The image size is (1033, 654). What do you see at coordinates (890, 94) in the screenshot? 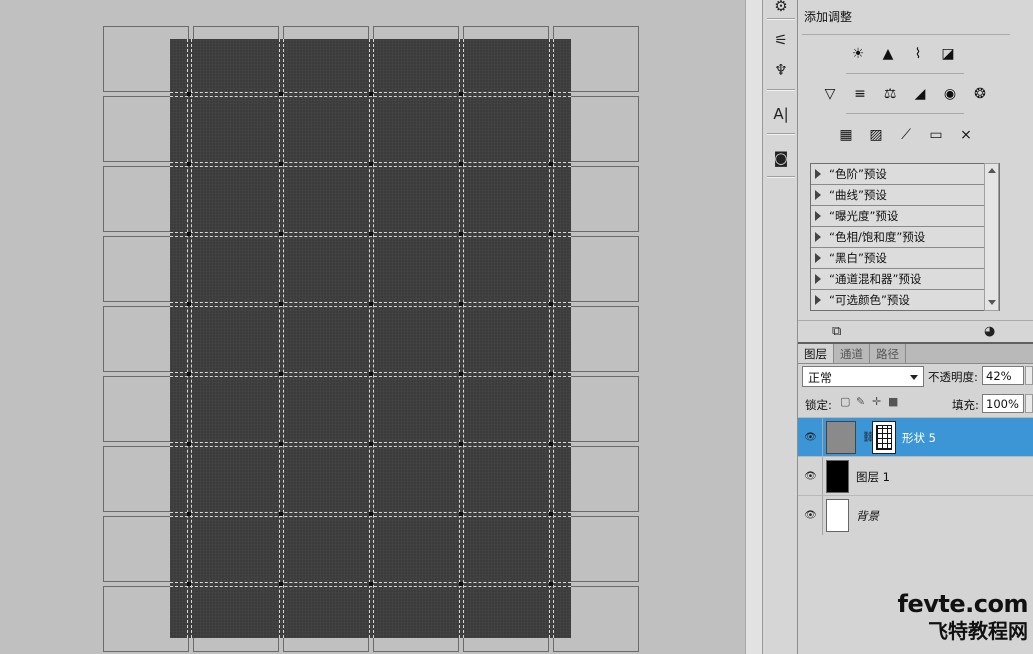
I see `color-balance-icon: ⚖` at bounding box center [890, 94].